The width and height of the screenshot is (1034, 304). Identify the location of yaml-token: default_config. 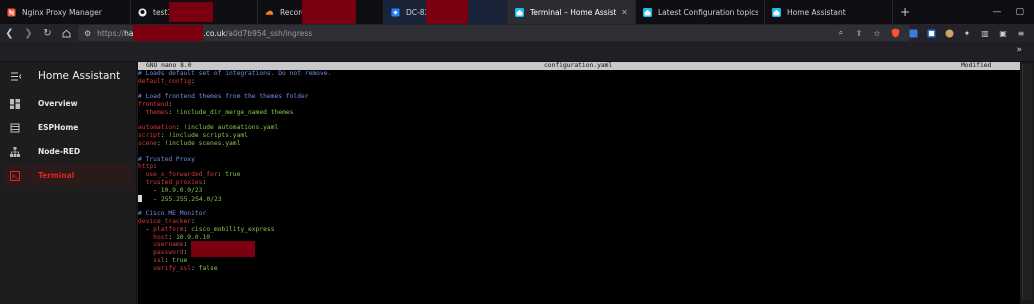
(165, 81).